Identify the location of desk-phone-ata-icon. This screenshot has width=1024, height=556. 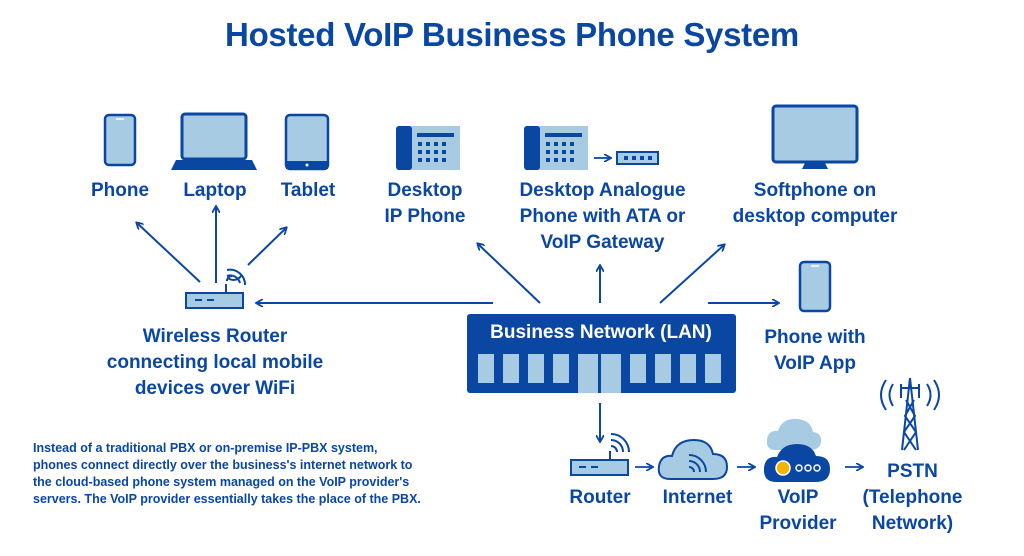
(591, 148).